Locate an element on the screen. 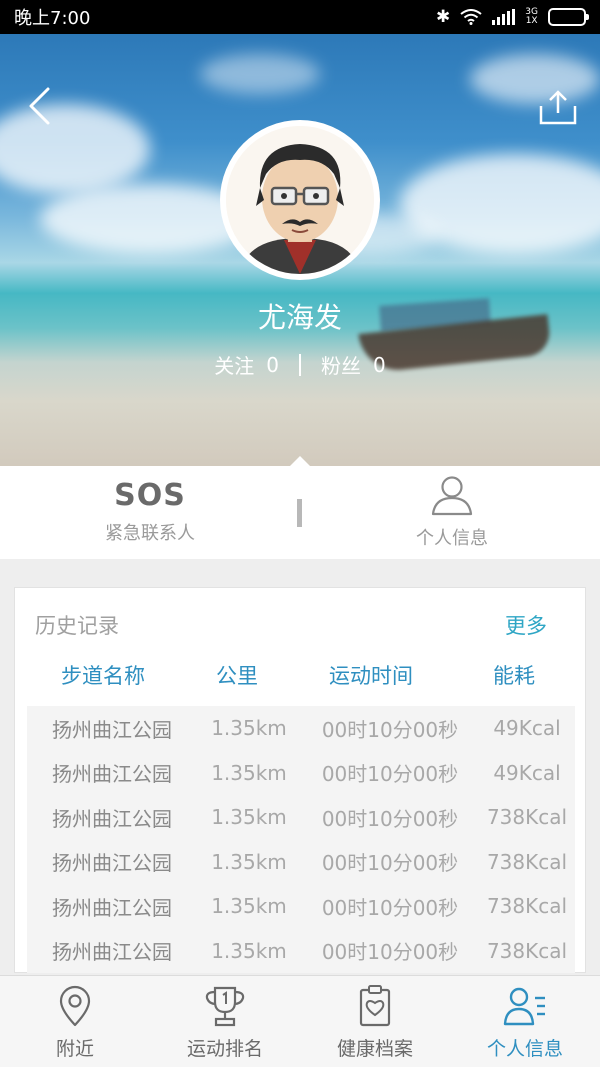  history-table-header: 步道名称 公里 运动时间 能耗 is located at coordinates (301, 675).